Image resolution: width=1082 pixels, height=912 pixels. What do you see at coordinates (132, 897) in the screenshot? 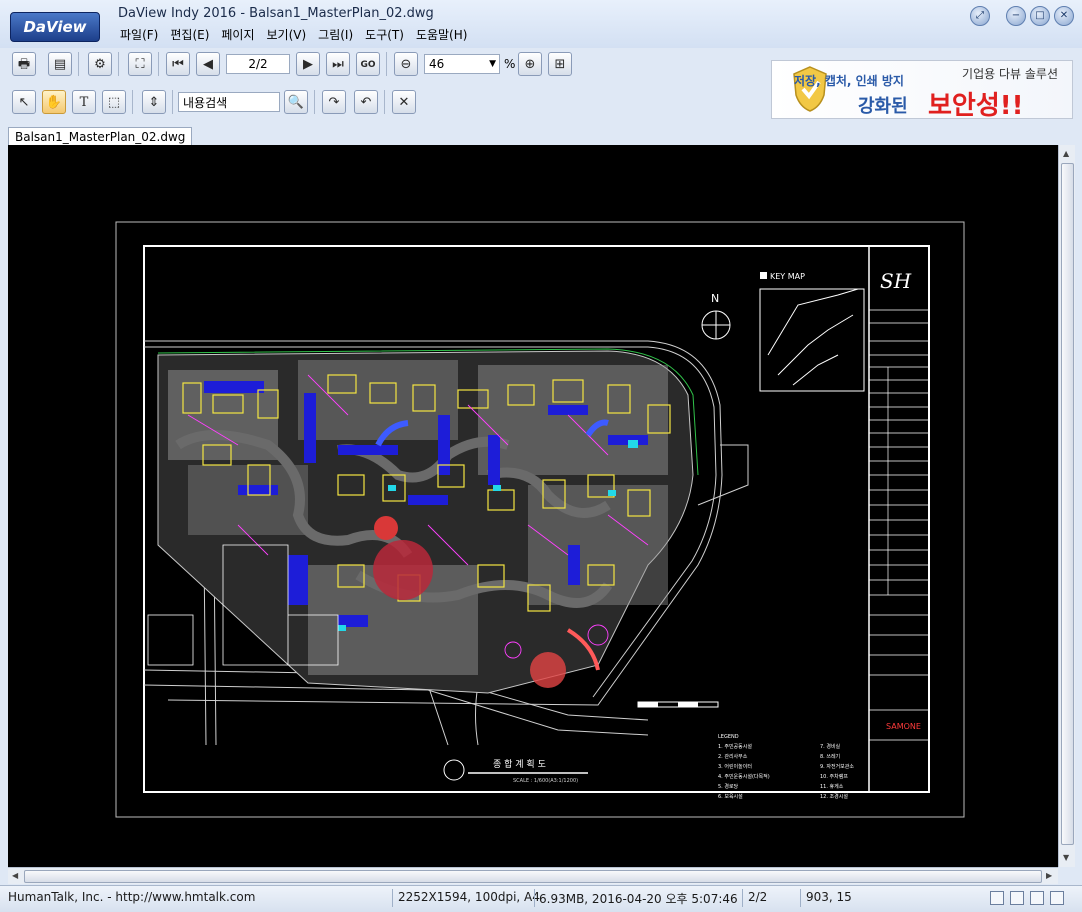
I see `status-company: HumanTalk, Inc. - http://www.hmtalk.com` at bounding box center [132, 897].